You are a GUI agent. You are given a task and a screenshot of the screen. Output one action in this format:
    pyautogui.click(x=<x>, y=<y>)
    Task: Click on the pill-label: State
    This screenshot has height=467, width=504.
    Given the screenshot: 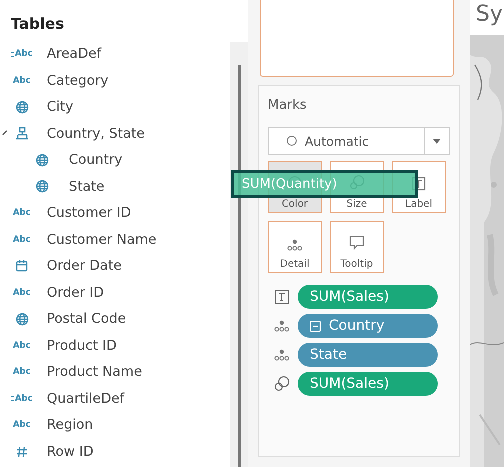 What is the action you would take?
    pyautogui.click(x=329, y=355)
    